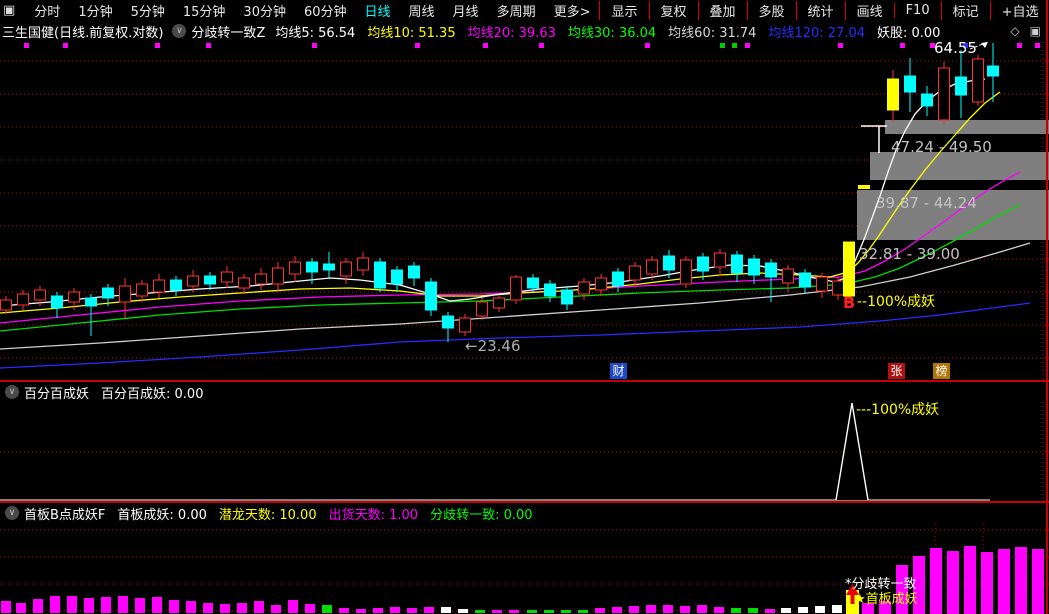  What do you see at coordinates (673, 10) in the screenshot?
I see `toolbar-button-复权: 复权` at bounding box center [673, 10].